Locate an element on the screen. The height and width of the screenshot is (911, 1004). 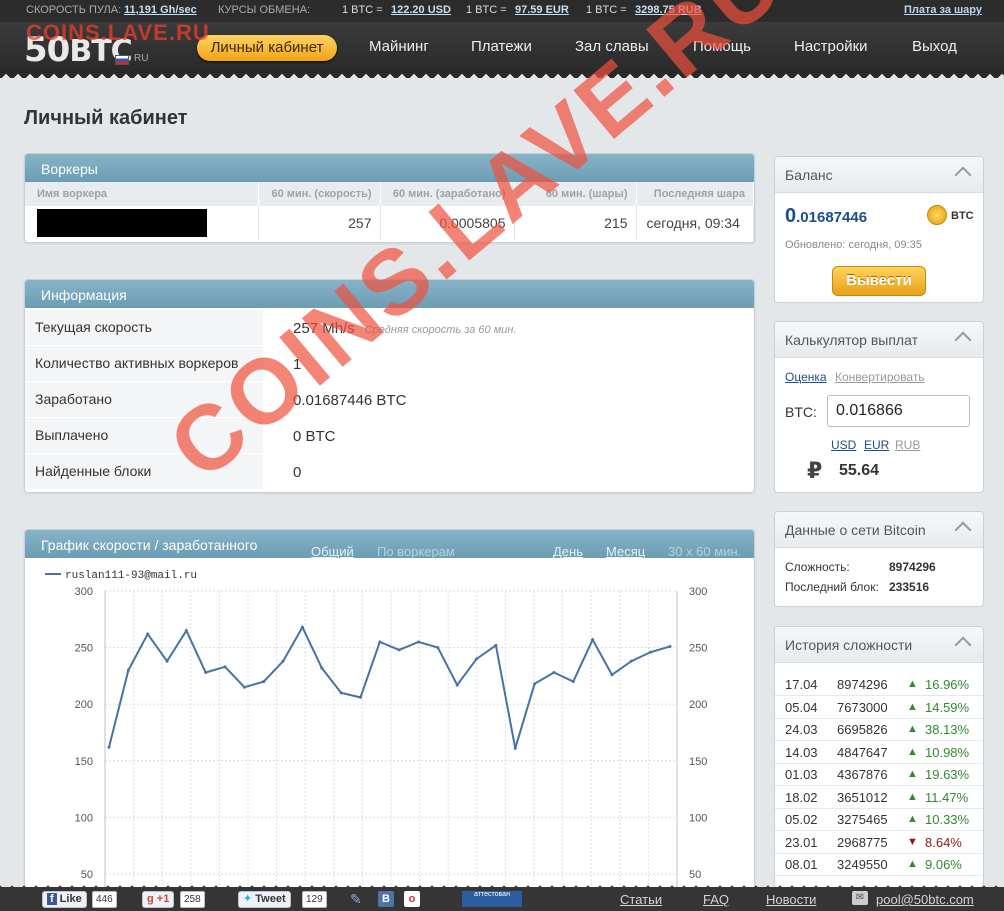
info-label: Найденные блоки is located at coordinates (144, 472).